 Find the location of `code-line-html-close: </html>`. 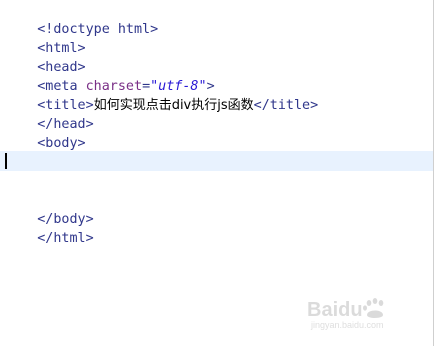

code-line-html-close: </html> is located at coordinates (49, 228).